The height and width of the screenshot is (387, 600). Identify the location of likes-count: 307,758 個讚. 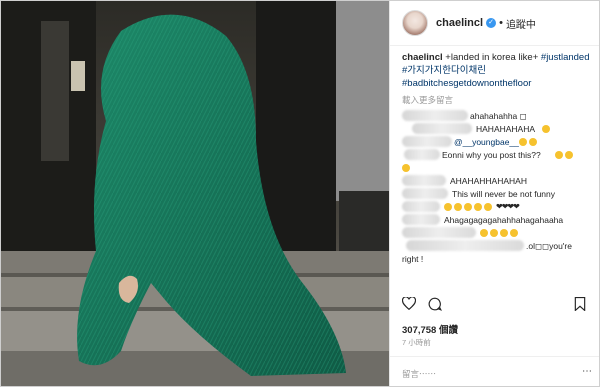
(430, 329).